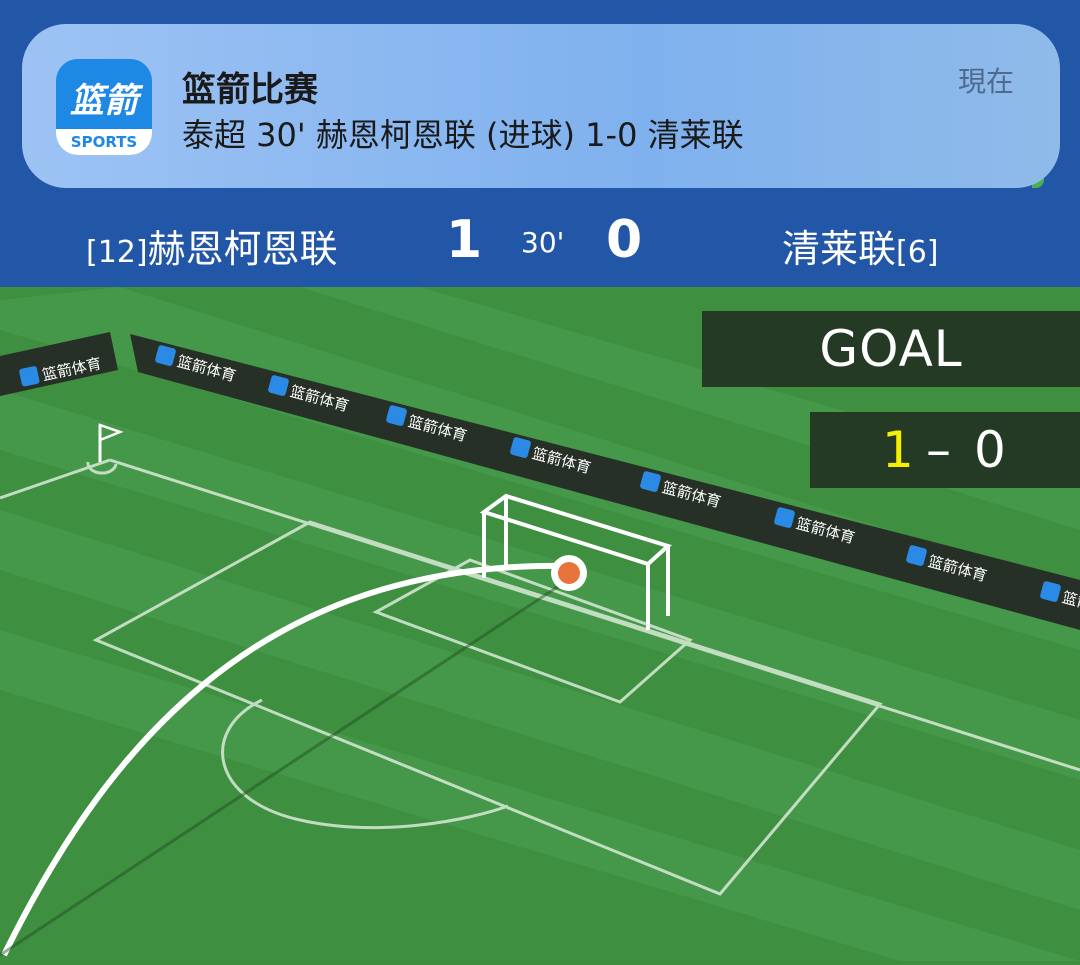 This screenshot has width=1080, height=965. Describe the element at coordinates (938, 450) in the screenshot. I see `goal-score-dash: –` at that location.